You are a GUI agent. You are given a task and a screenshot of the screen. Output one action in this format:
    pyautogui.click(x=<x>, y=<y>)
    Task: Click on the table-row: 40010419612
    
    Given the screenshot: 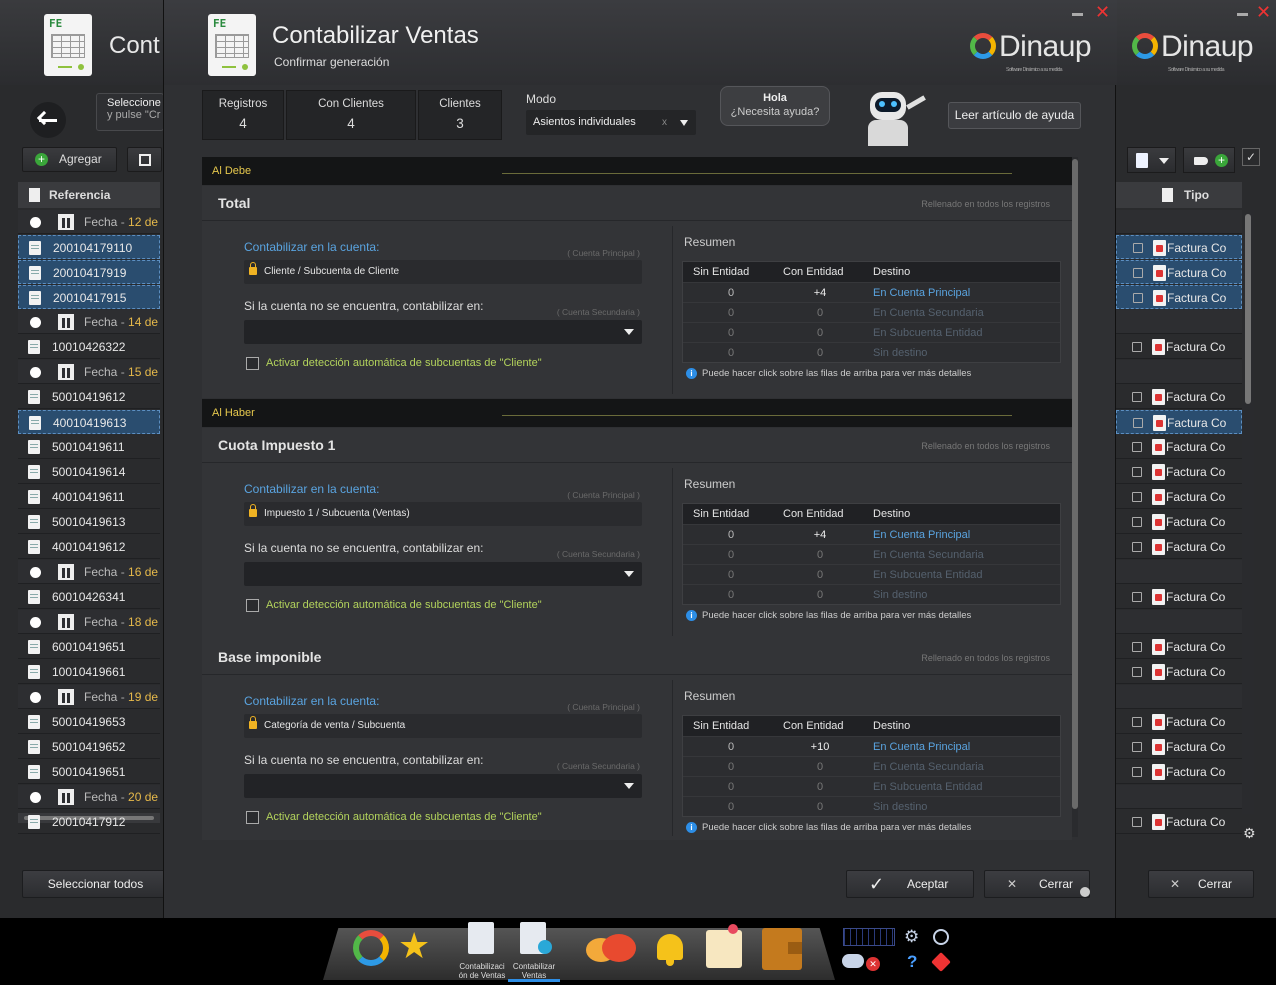 What is the action you would take?
    pyautogui.click(x=89, y=547)
    